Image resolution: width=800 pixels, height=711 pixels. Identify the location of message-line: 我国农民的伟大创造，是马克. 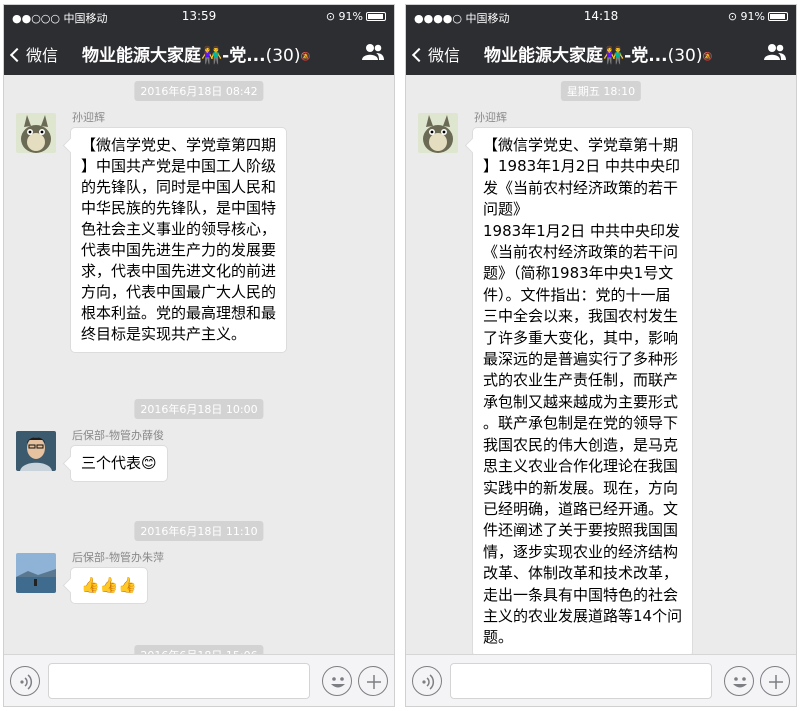
(581, 444).